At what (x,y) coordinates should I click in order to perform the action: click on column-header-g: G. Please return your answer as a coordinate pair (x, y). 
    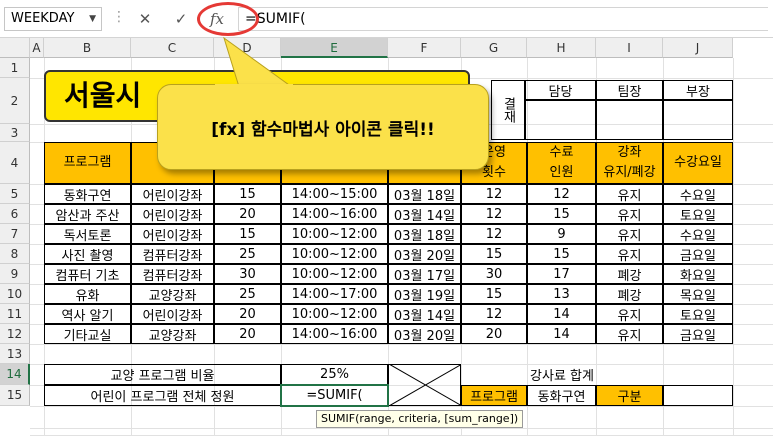
    Looking at the image, I should click on (494, 48).